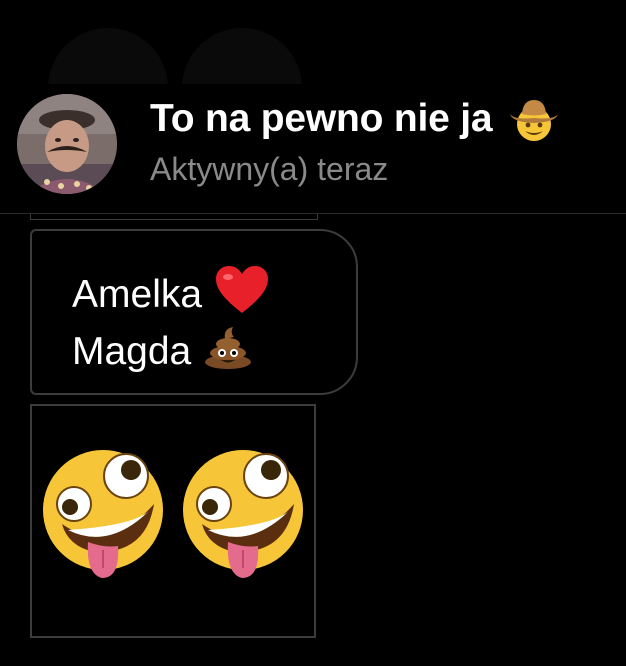 The image size is (626, 666). Describe the element at coordinates (228, 352) in the screenshot. I see `pile-of-poo-icon` at that location.